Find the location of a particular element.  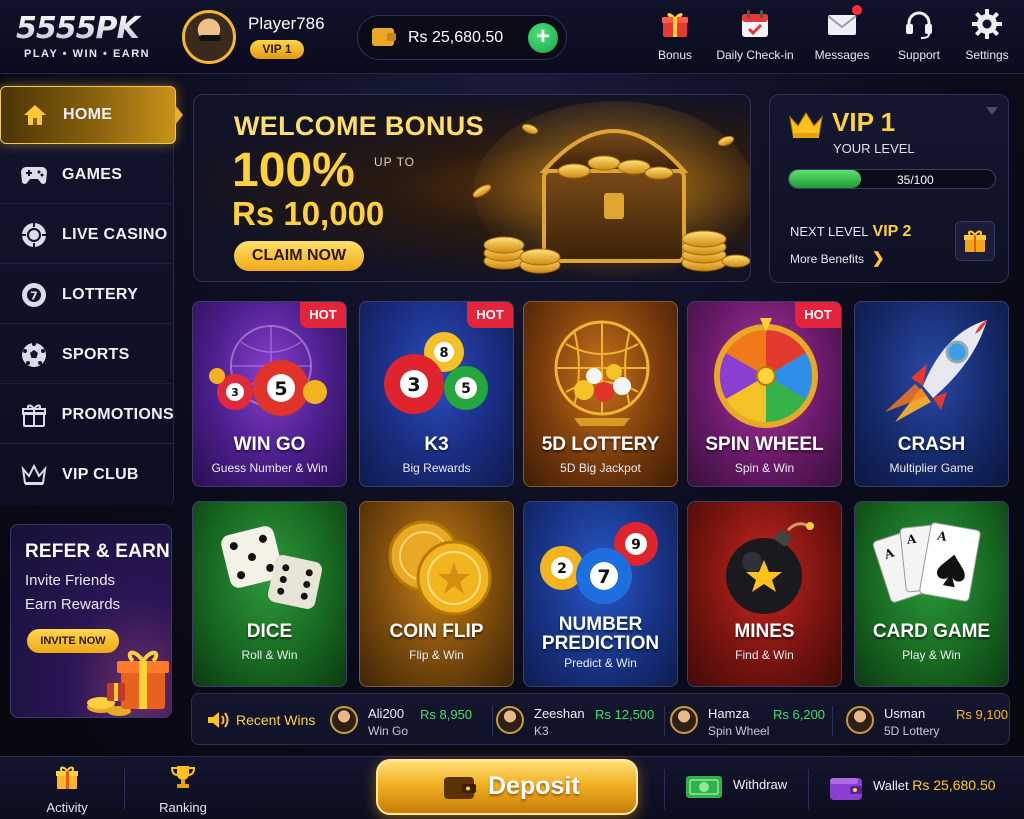

wallet-label: Wallet is located at coordinates (891, 785).